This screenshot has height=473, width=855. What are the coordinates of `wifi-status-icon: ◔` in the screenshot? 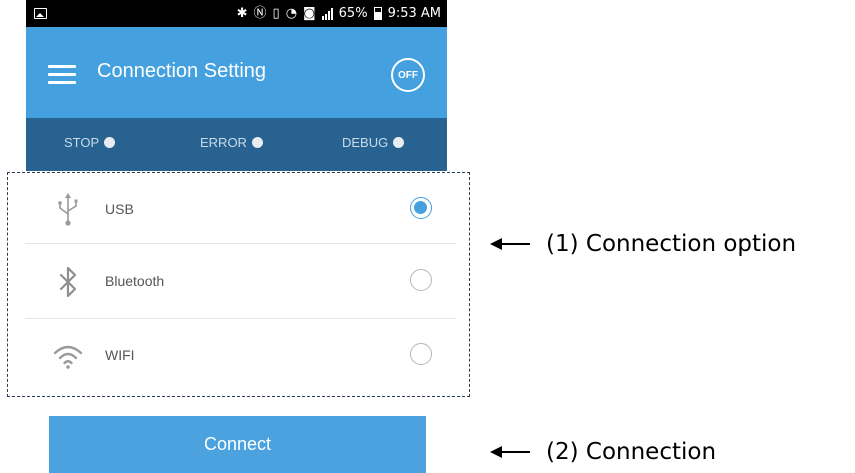 It's located at (291, 13).